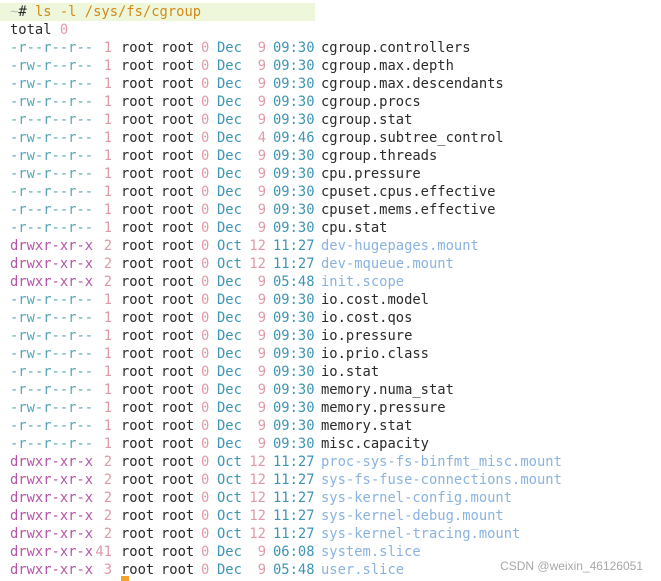 The height and width of the screenshot is (581, 661). I want to click on list-item: -r--r--r-- 1 root root 0 Dec 9 09:30 cpu.stat, so click(330, 228).